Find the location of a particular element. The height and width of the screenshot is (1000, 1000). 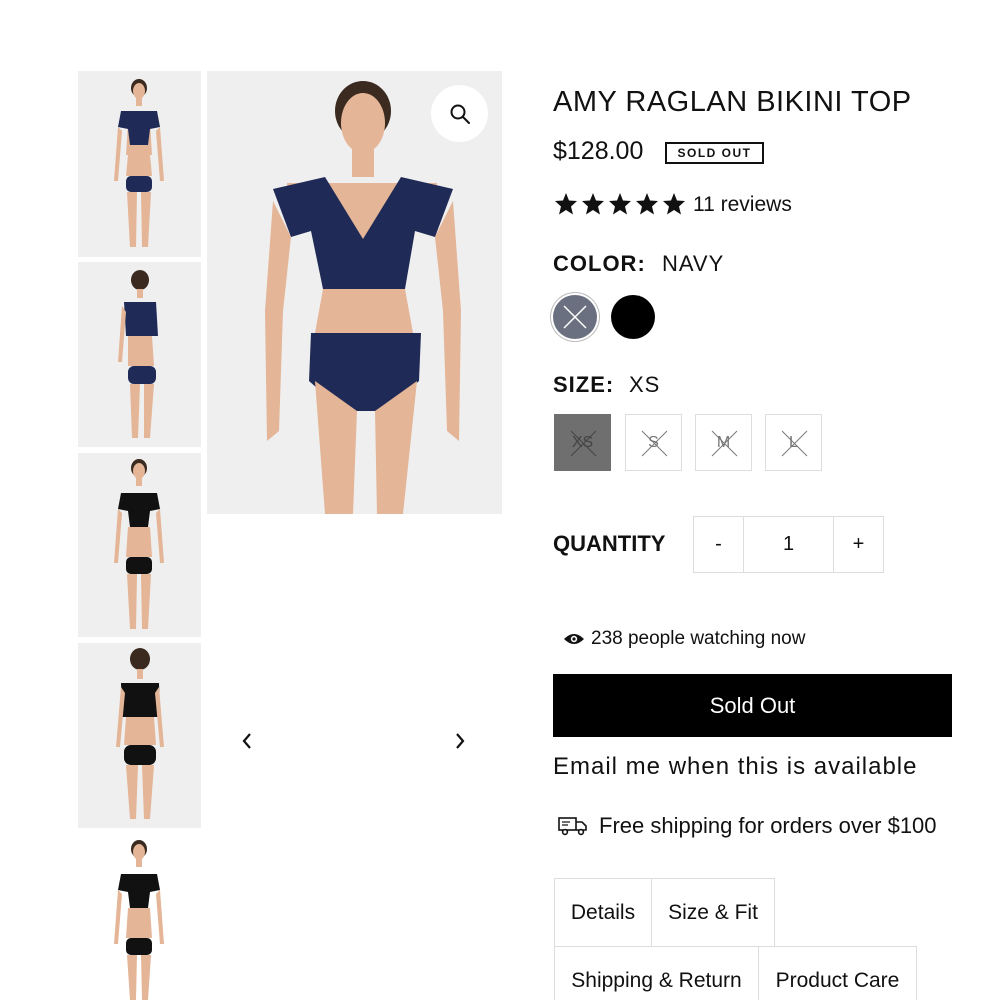

eye-icon is located at coordinates (574, 639).